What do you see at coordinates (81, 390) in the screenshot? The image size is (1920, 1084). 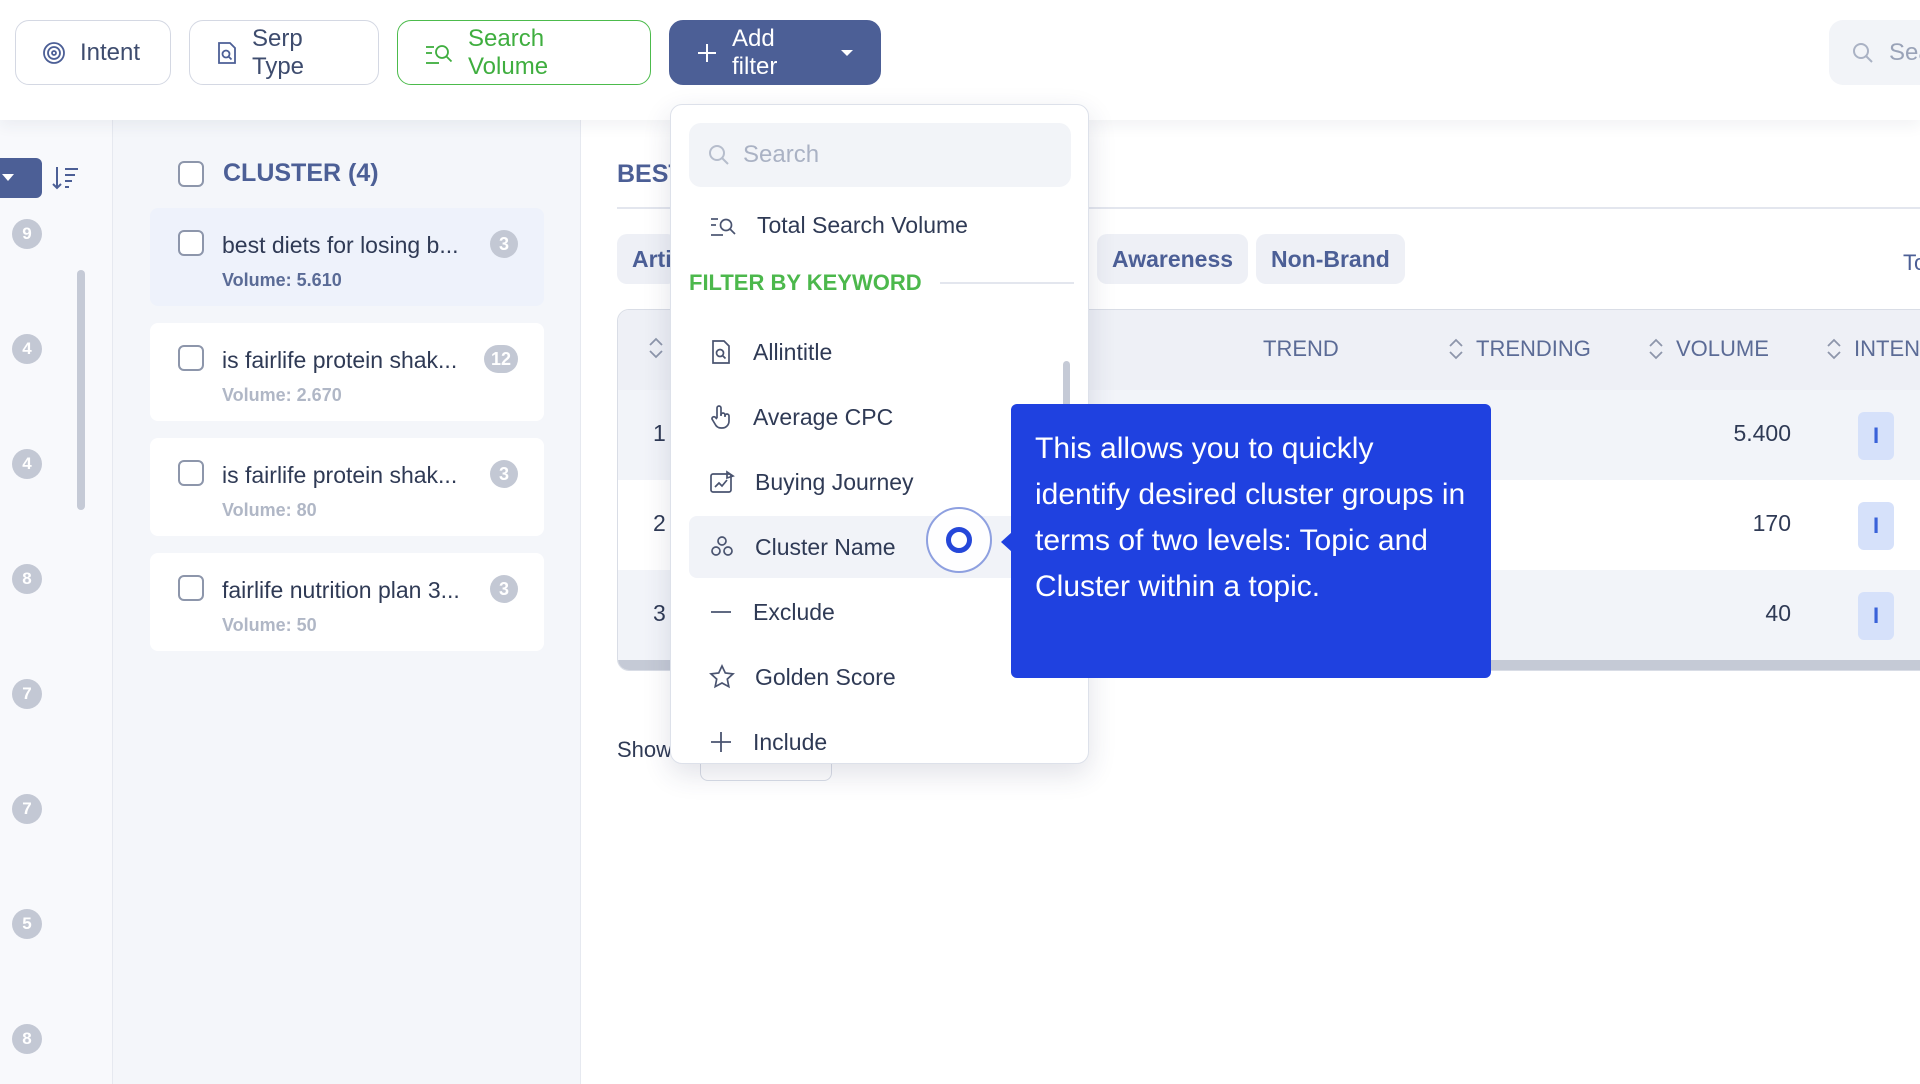 I see `rail-scrollbar` at bounding box center [81, 390].